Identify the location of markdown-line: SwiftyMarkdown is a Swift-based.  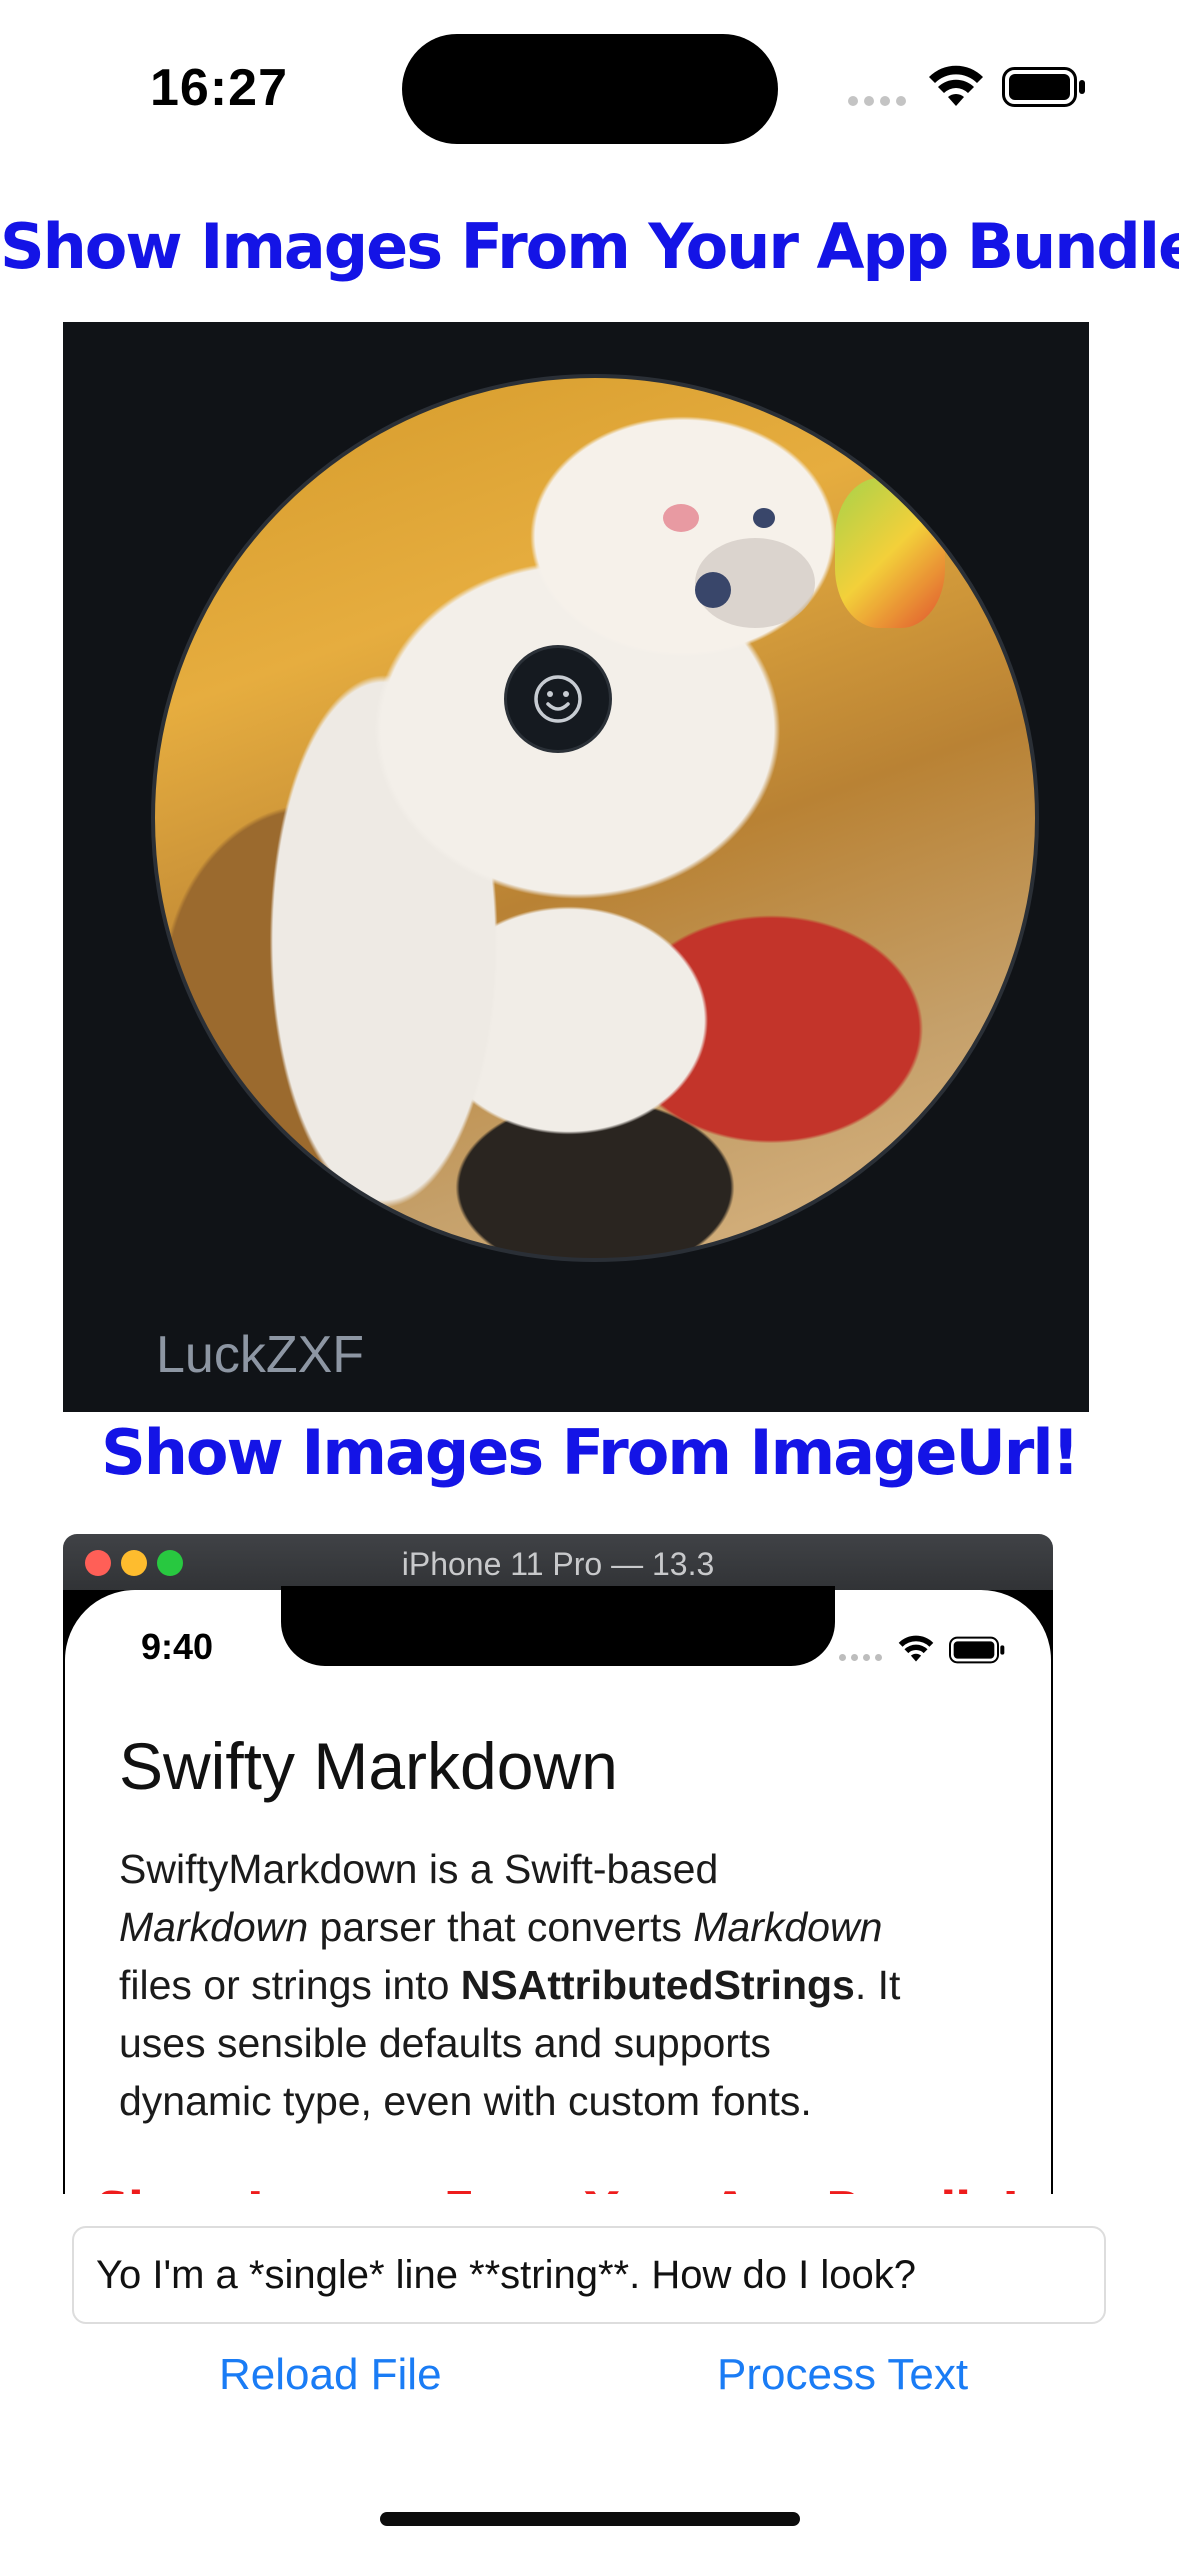
(419, 1869).